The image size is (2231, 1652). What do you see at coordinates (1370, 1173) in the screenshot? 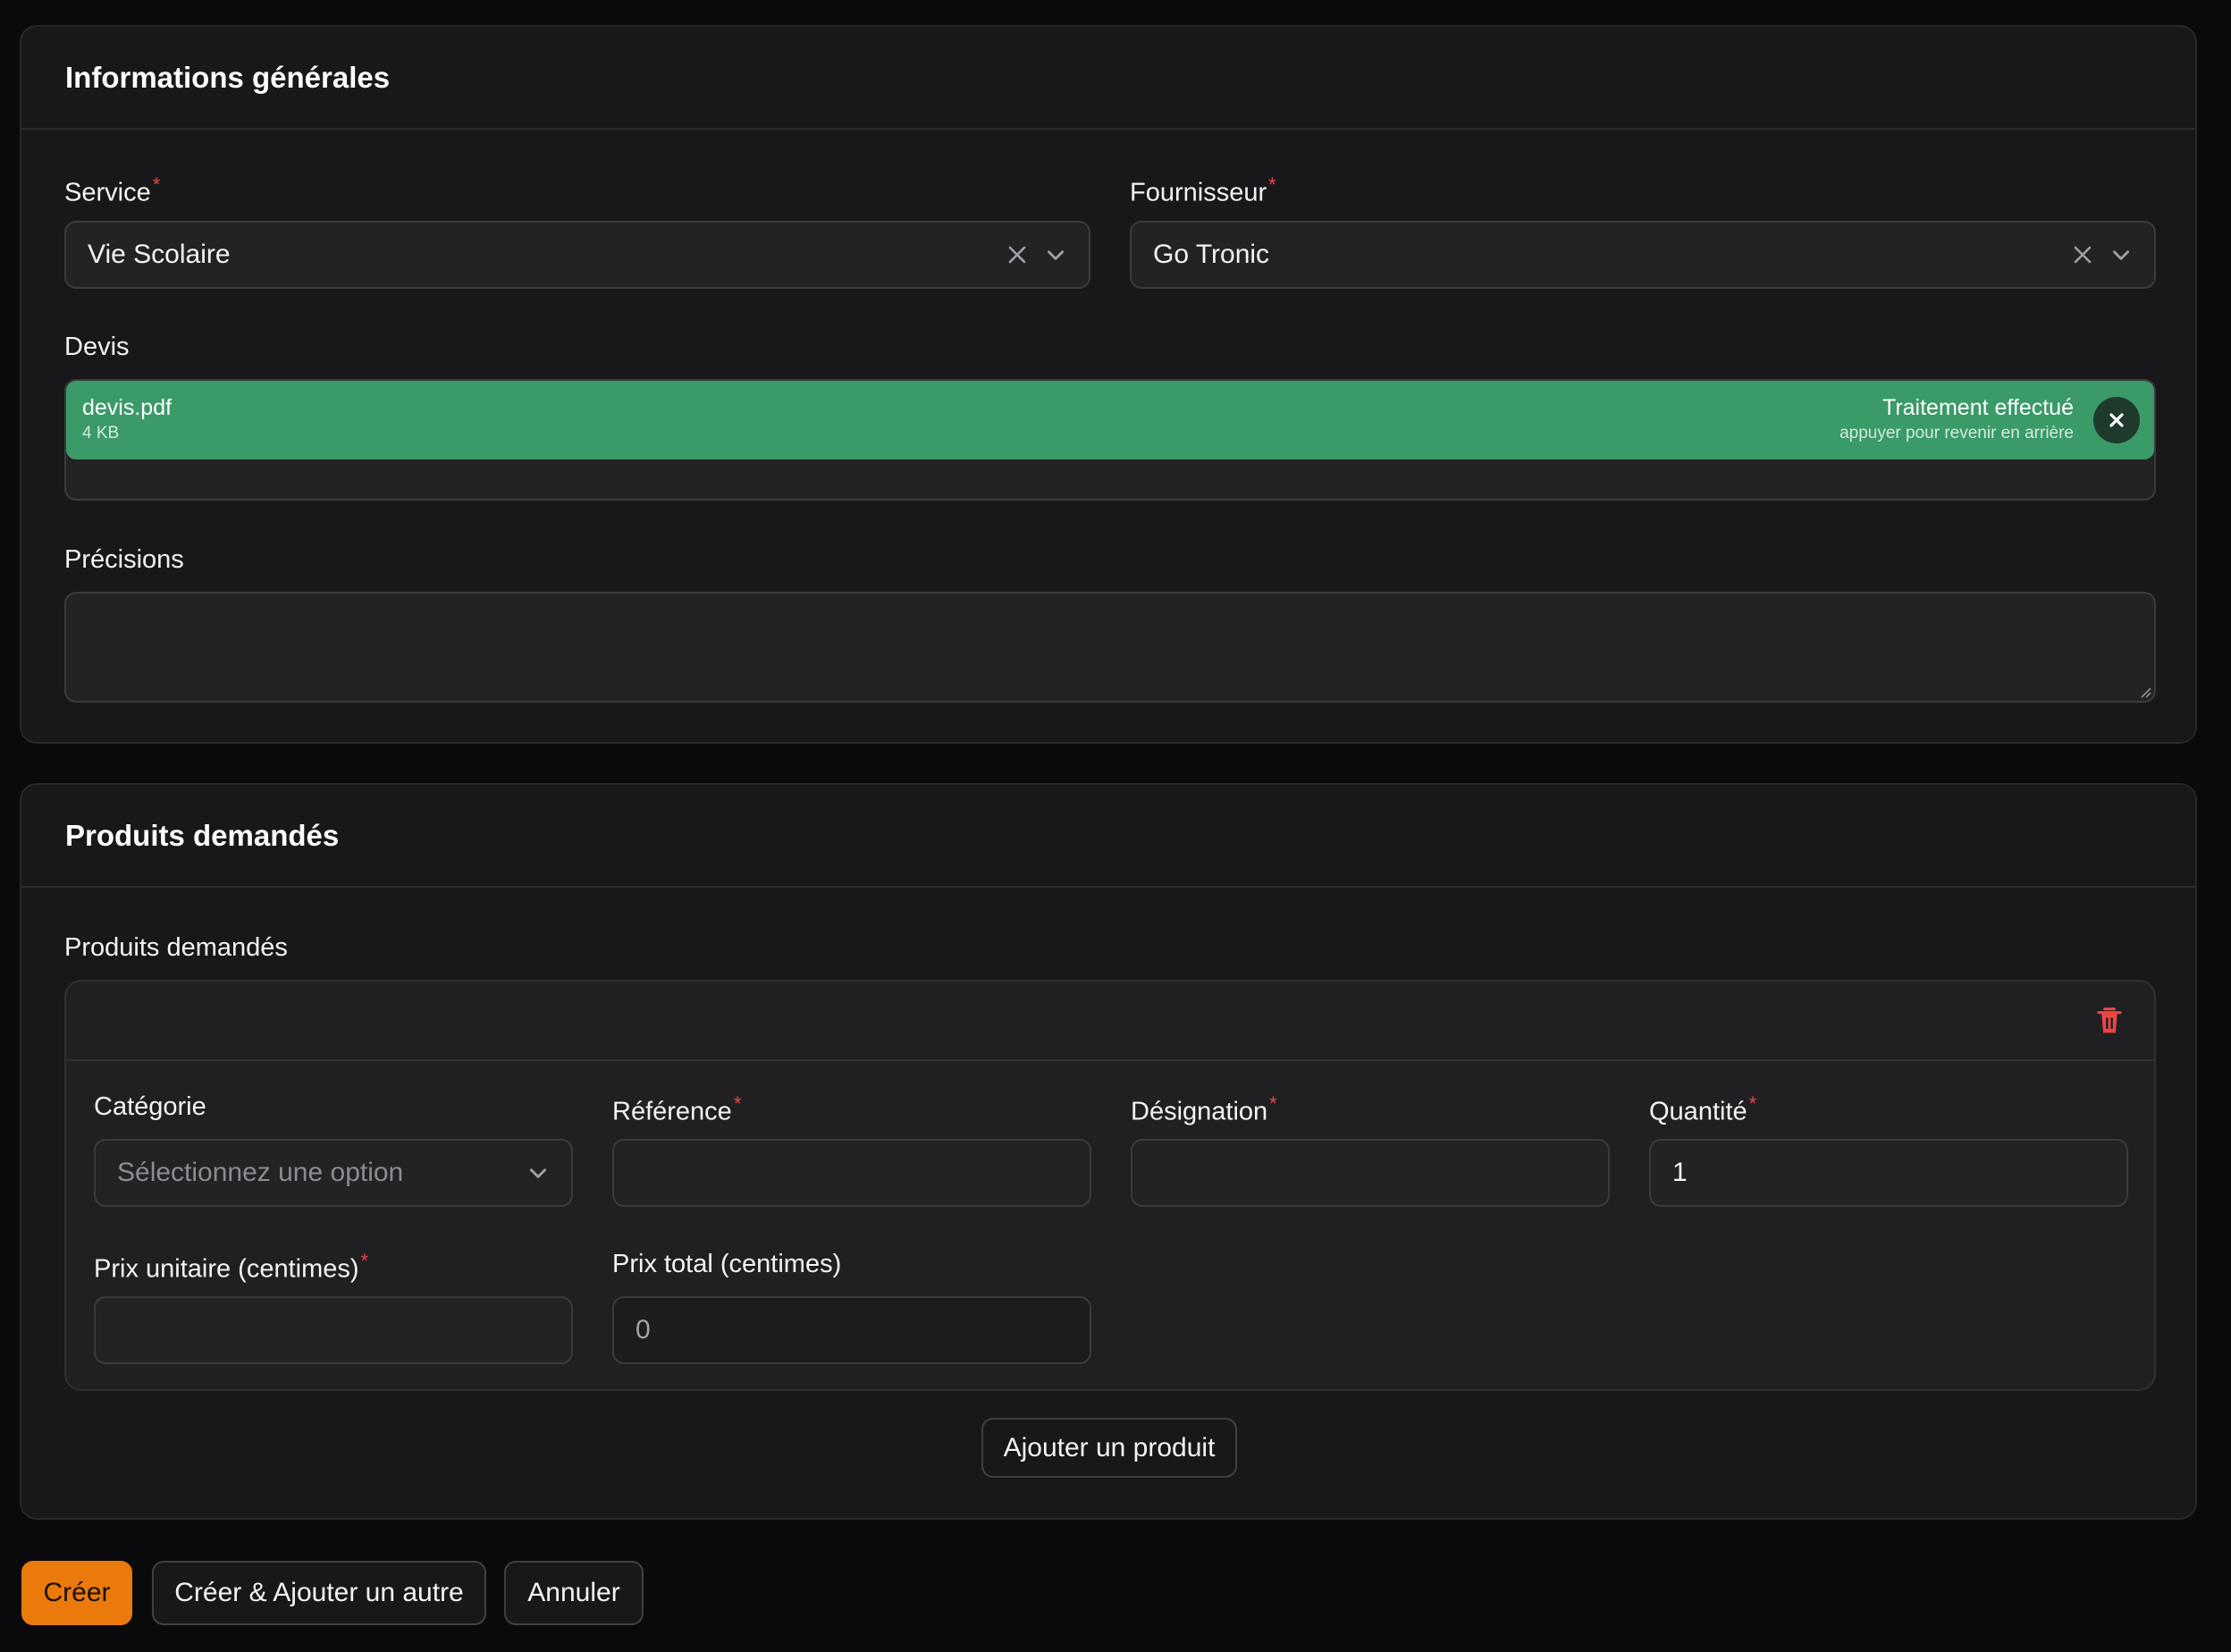
I see `designation-input` at bounding box center [1370, 1173].